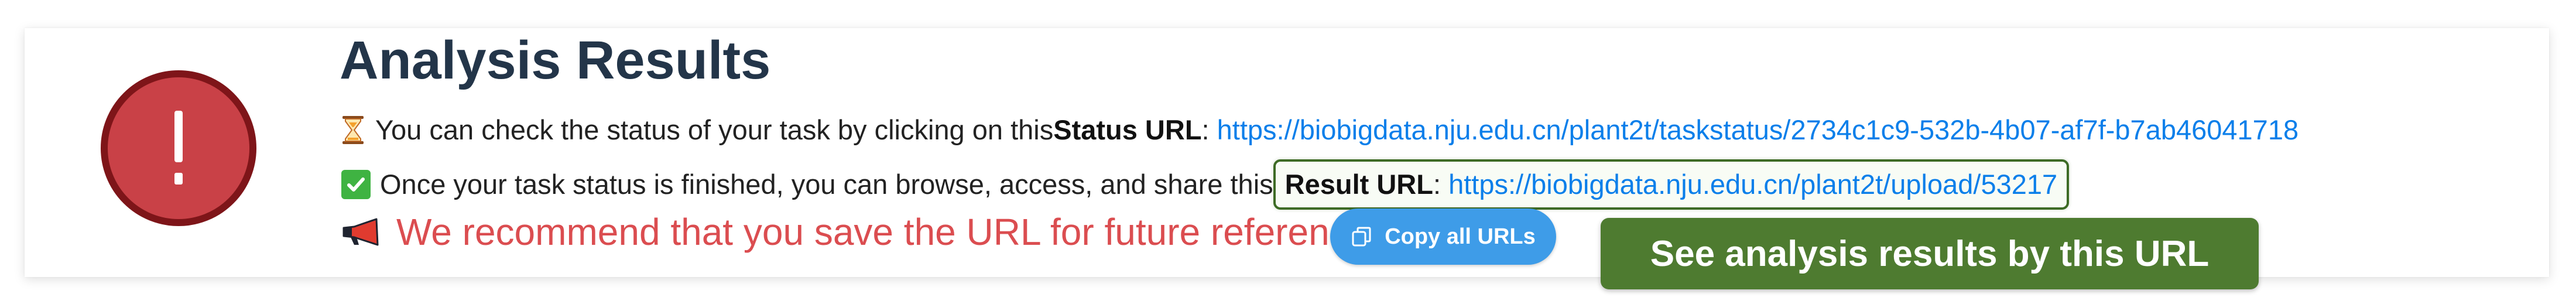 The image size is (2576, 304). What do you see at coordinates (1127, 129) in the screenshot?
I see `status-url-label: Status URL` at bounding box center [1127, 129].